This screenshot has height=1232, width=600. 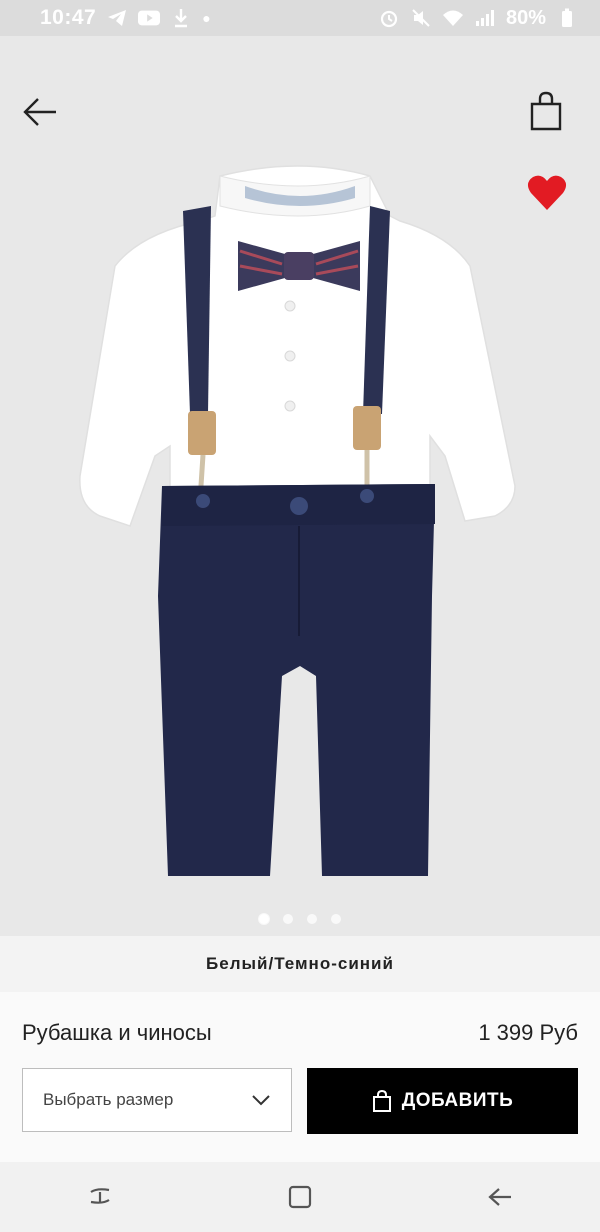 I want to click on battery-icon, so click(x=567, y=18).